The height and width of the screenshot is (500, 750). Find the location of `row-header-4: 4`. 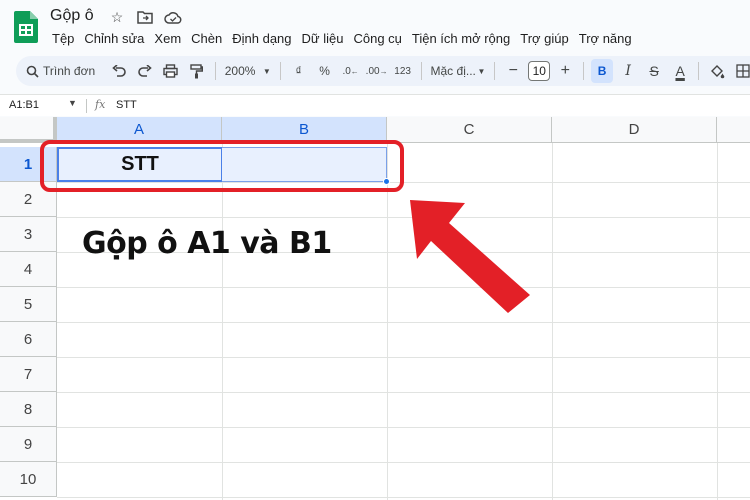

row-header-4: 4 is located at coordinates (28, 269).